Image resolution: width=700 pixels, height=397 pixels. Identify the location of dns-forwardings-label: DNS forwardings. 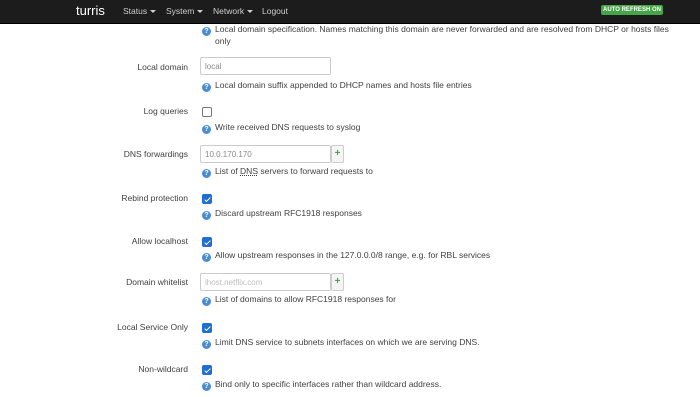
(155, 154).